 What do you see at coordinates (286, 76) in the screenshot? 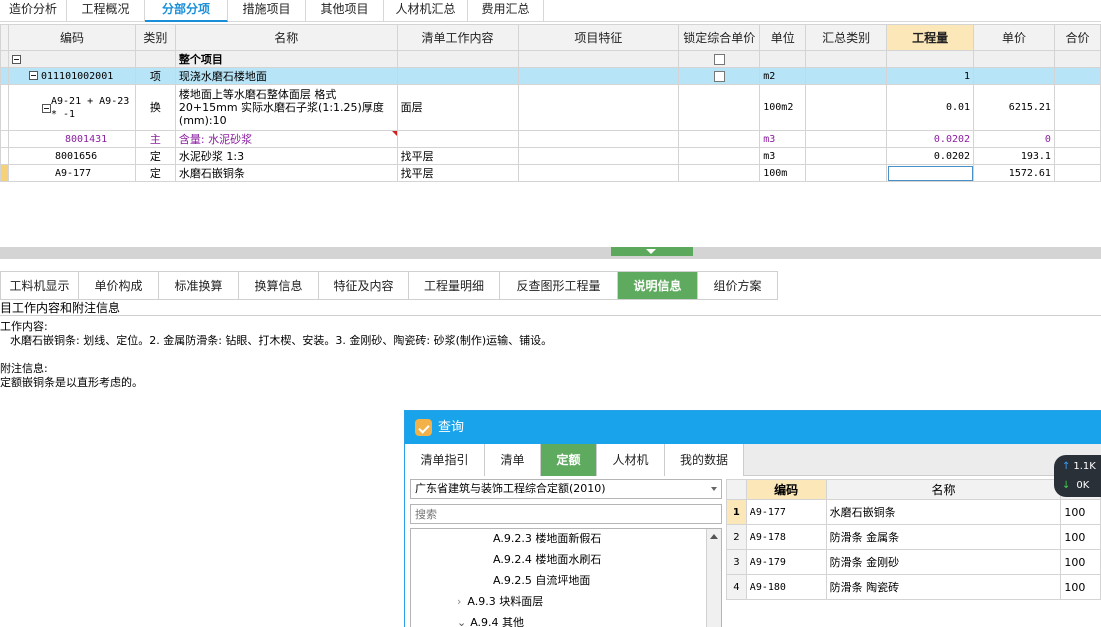
I see `cell-name: 现浇水磨石楼地面` at bounding box center [286, 76].